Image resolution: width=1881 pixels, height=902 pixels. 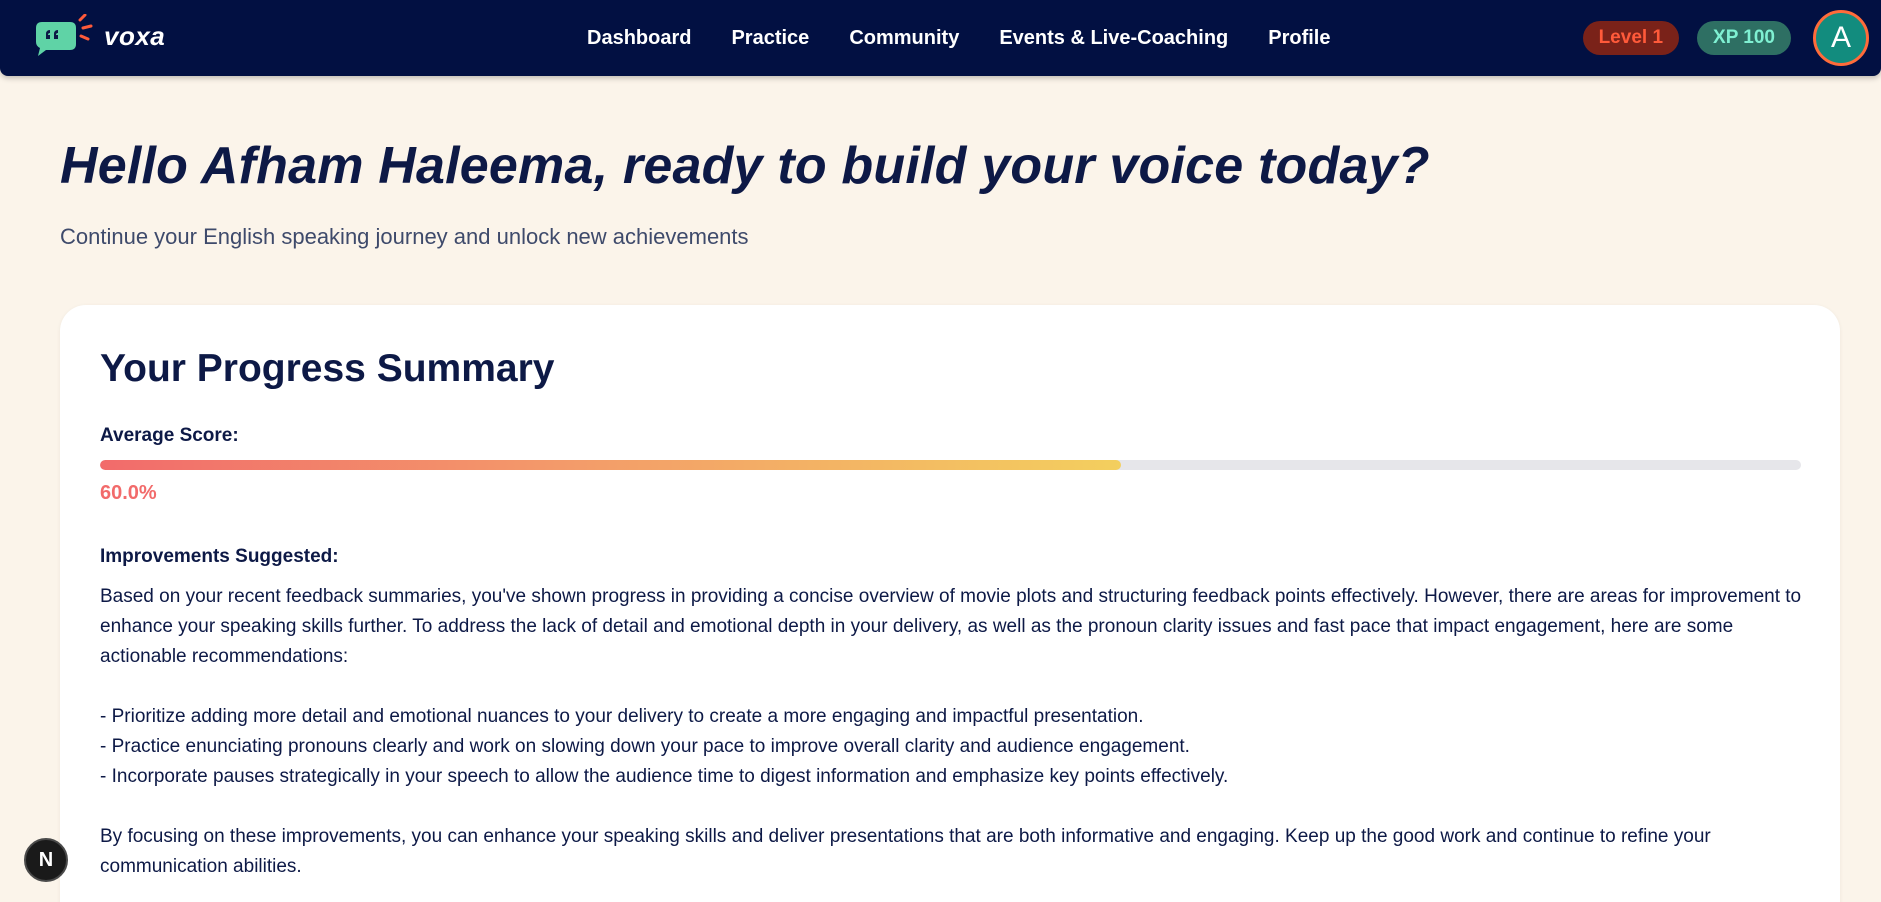 I want to click on nav-community: Community, so click(x=904, y=38).